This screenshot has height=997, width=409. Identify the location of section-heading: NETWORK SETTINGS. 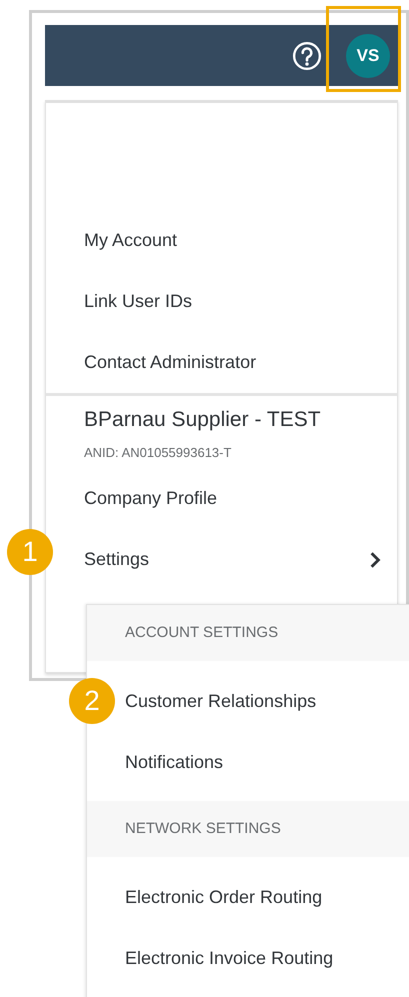
(248, 829).